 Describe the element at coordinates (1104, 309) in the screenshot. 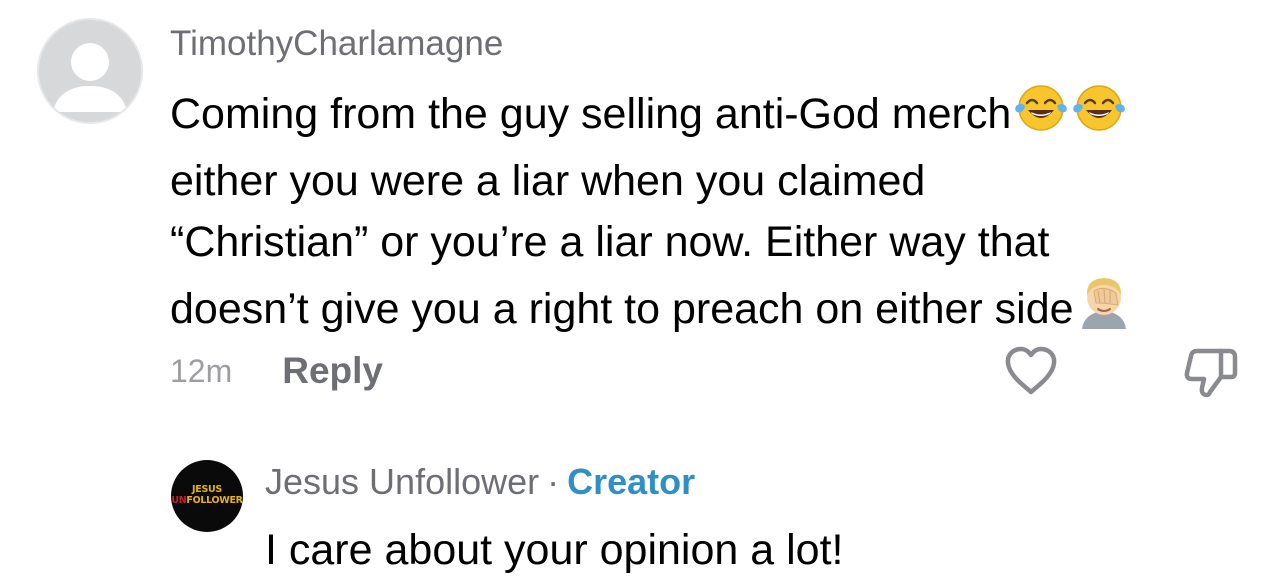

I see `facepalm-emoji-icon` at that location.